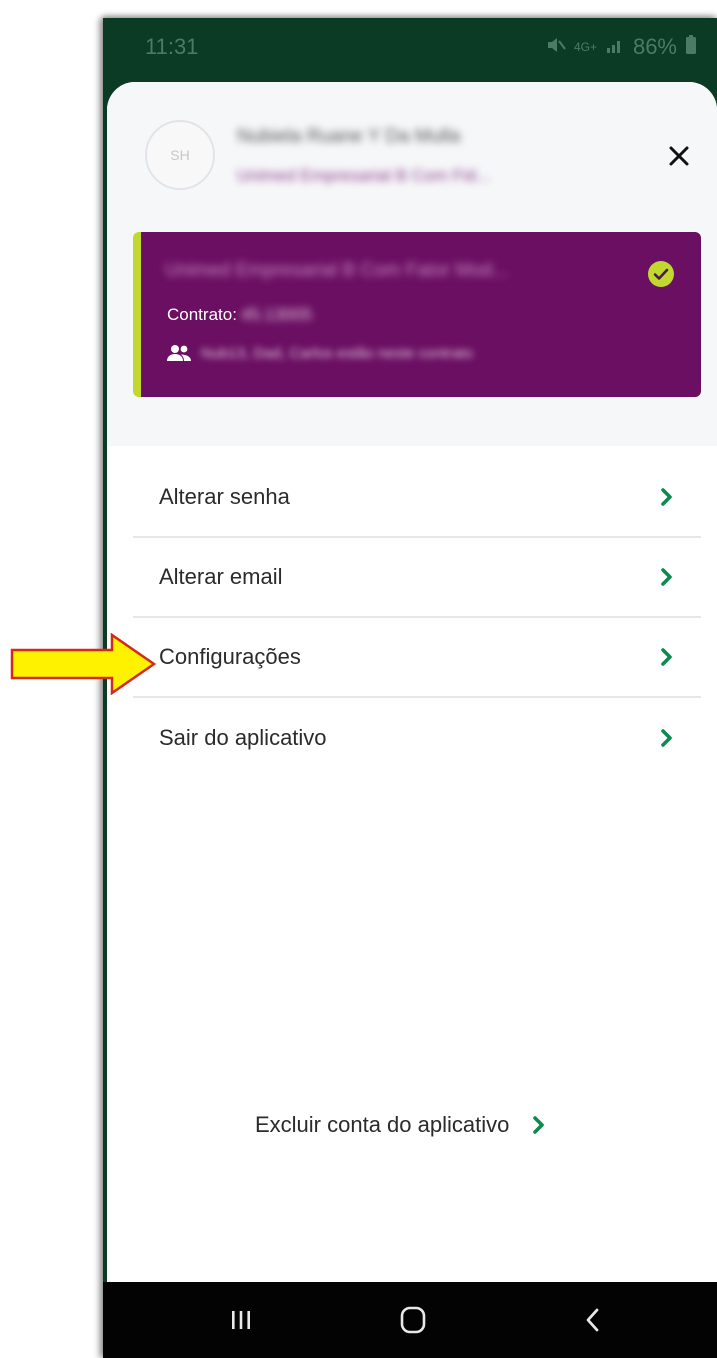 This screenshot has height=1358, width=717. I want to click on system-nav-bar, so click(410, 1320).